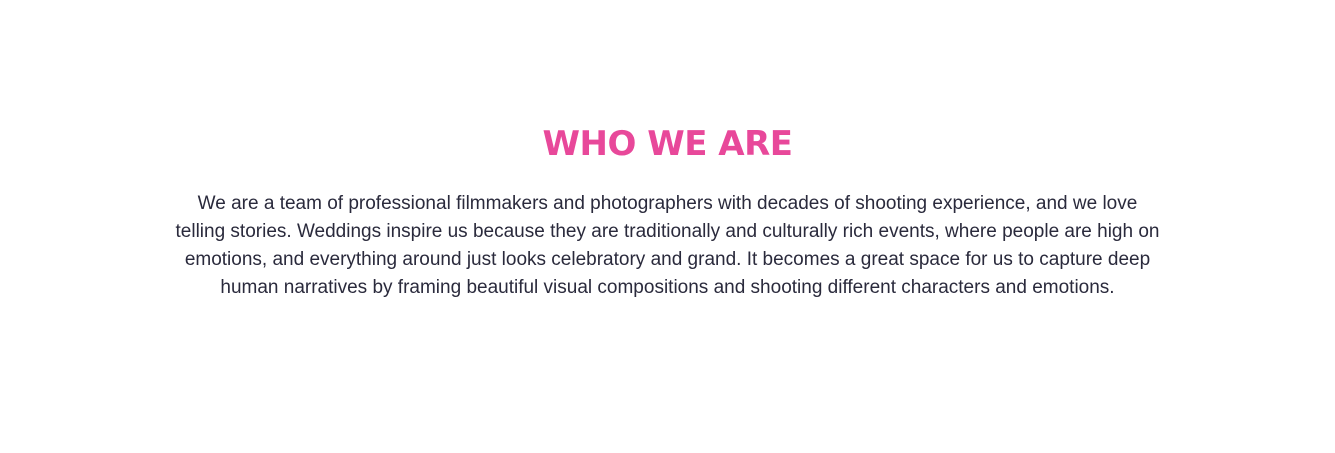 The height and width of the screenshot is (453, 1335). What do you see at coordinates (667, 144) in the screenshot?
I see `section-title: WHO WE ARE` at bounding box center [667, 144].